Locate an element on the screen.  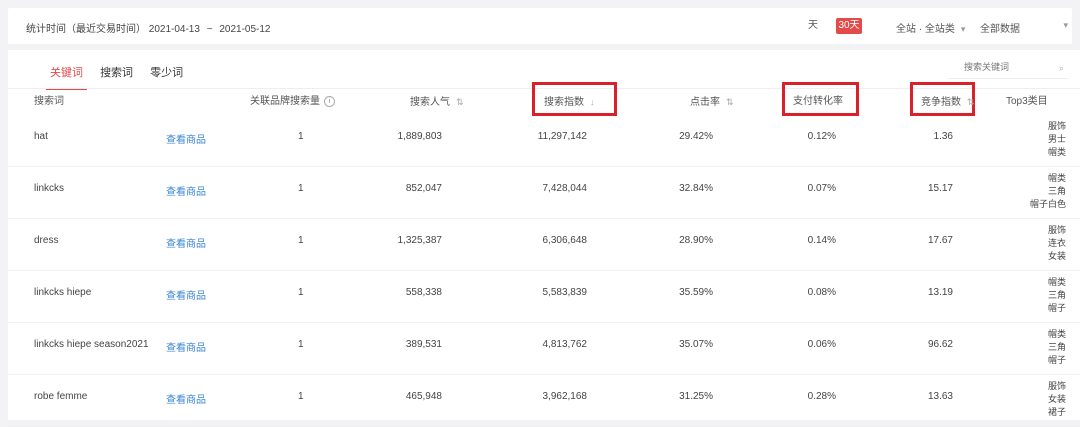
cell-search-pop: 558,338 is located at coordinates (423, 292).